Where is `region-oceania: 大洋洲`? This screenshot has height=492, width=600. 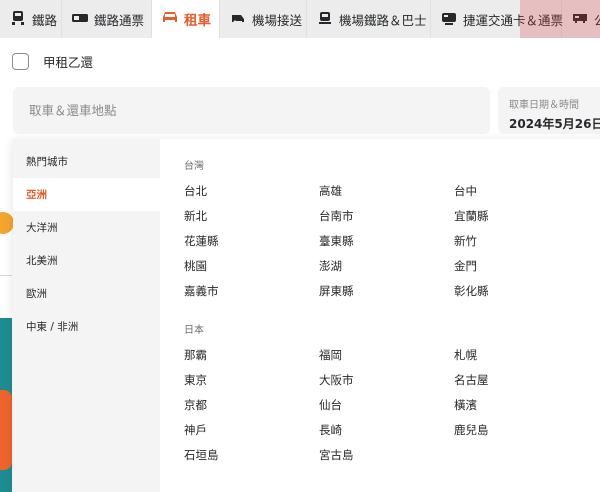
region-oceania: 大洋洲 is located at coordinates (86, 227).